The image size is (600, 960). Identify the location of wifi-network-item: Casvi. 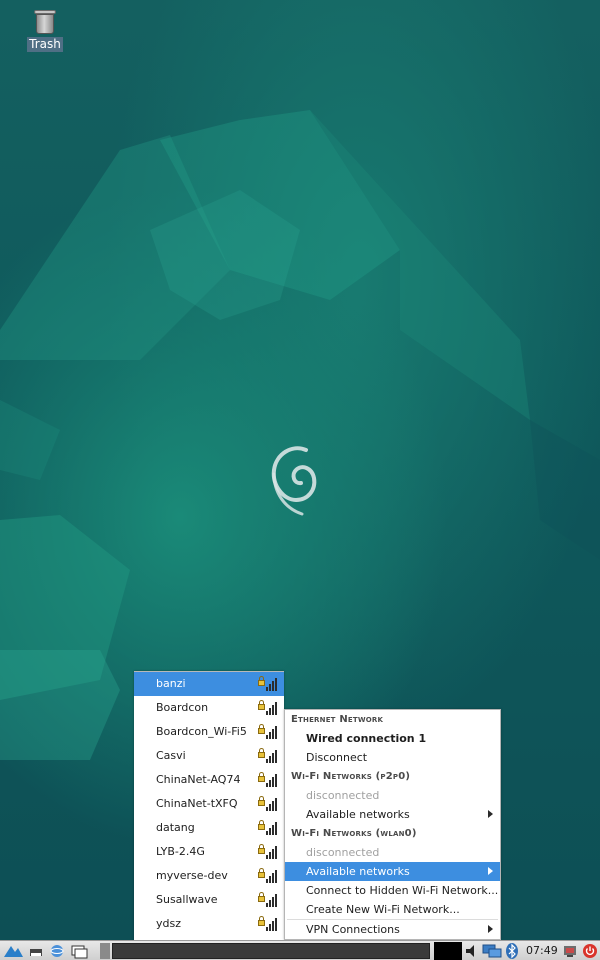
(209, 756).